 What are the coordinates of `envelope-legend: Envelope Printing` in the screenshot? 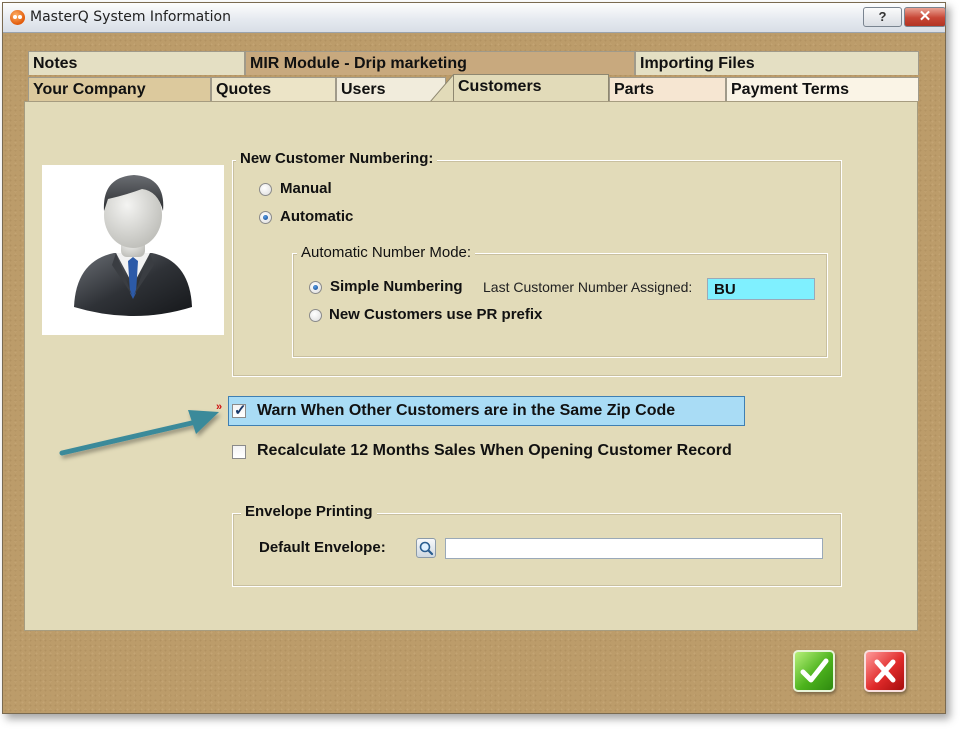 It's located at (309, 511).